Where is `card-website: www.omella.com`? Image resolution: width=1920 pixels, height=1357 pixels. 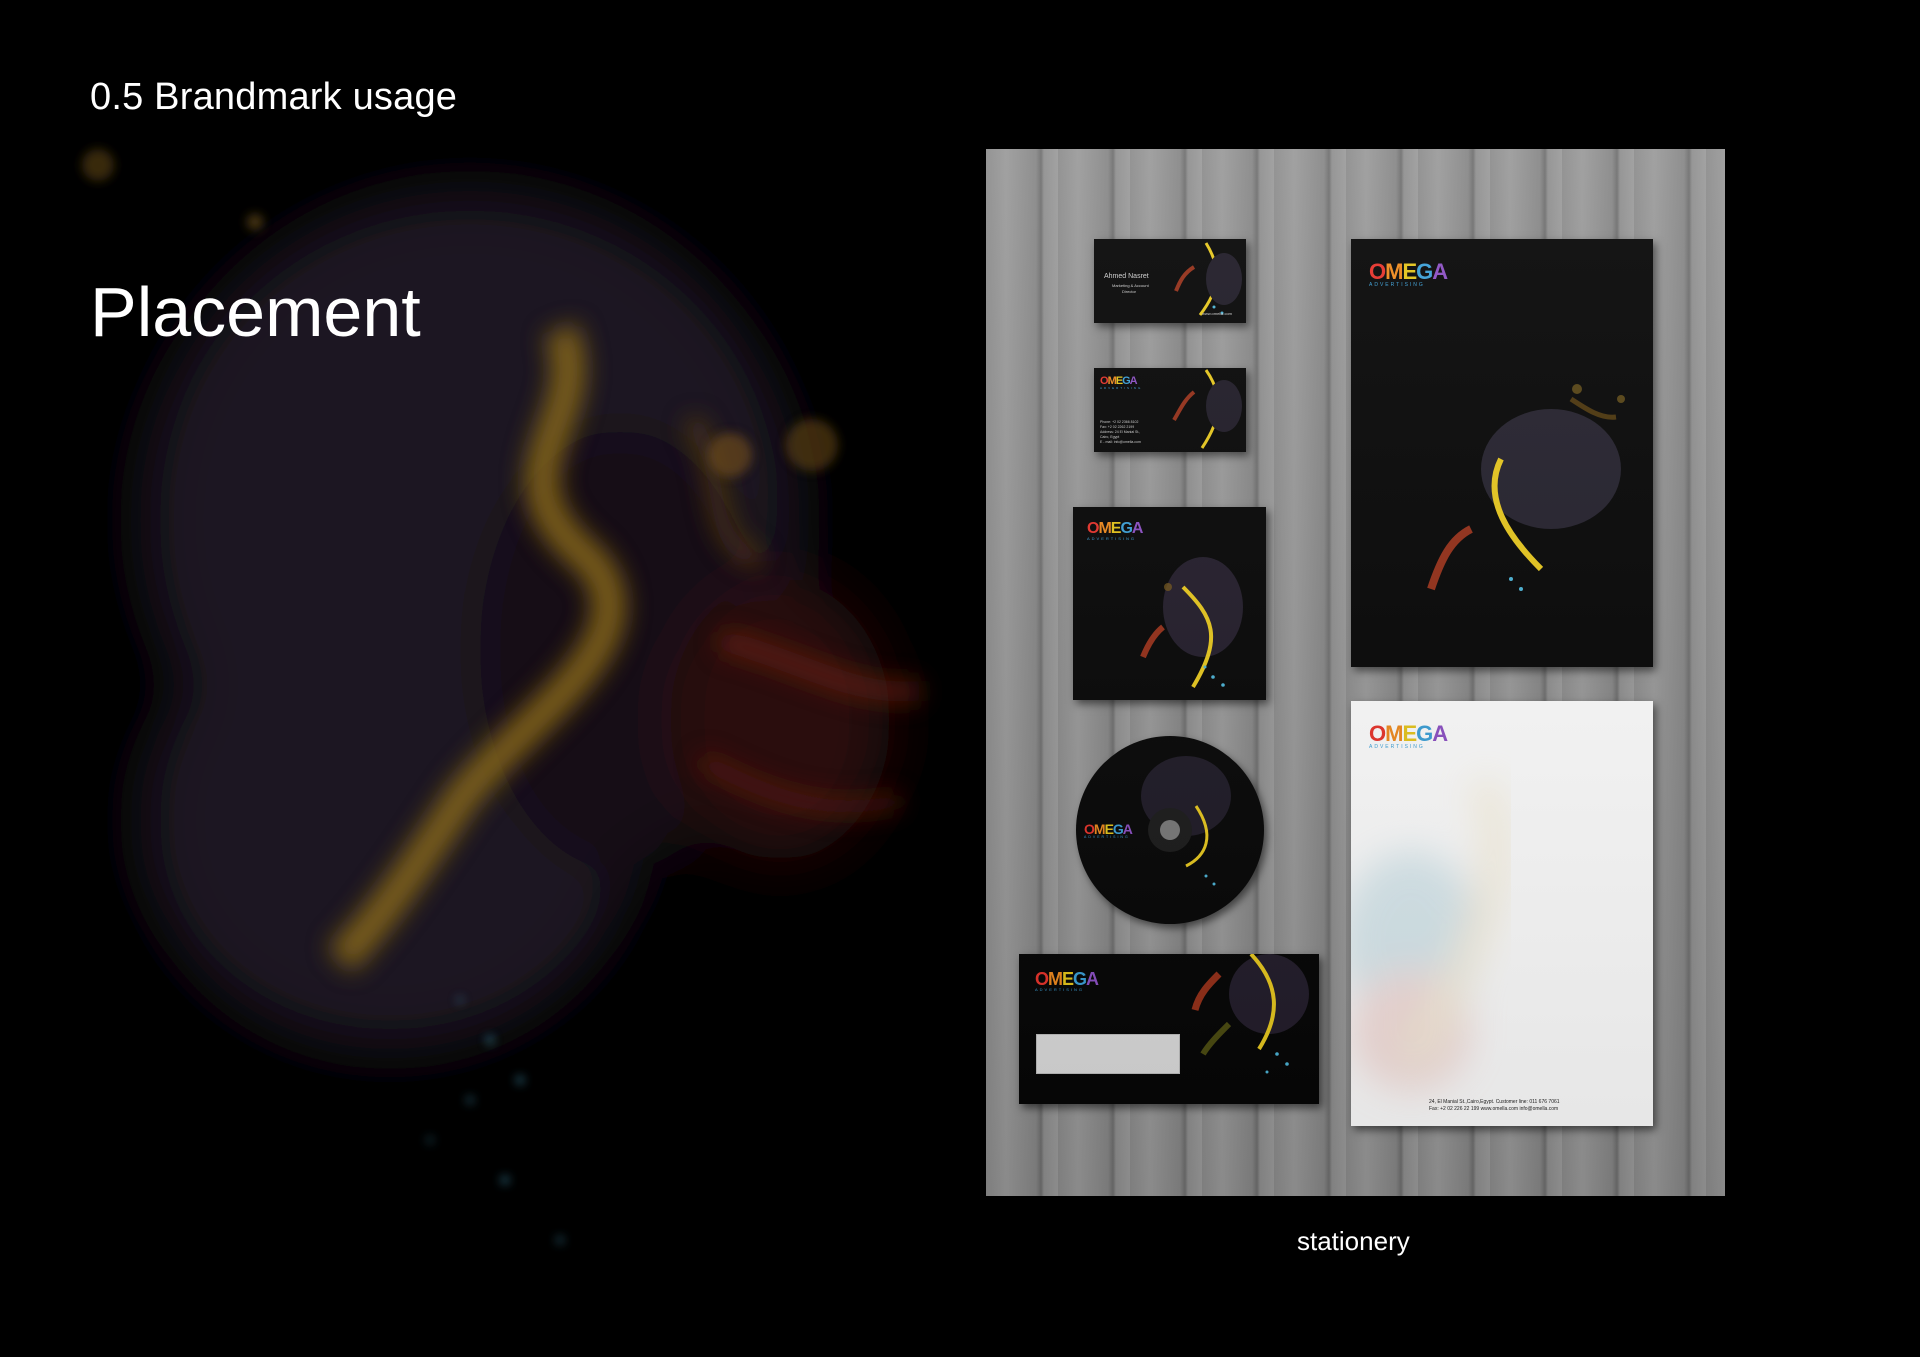
card-website: www.omella.com is located at coordinates (1217, 313).